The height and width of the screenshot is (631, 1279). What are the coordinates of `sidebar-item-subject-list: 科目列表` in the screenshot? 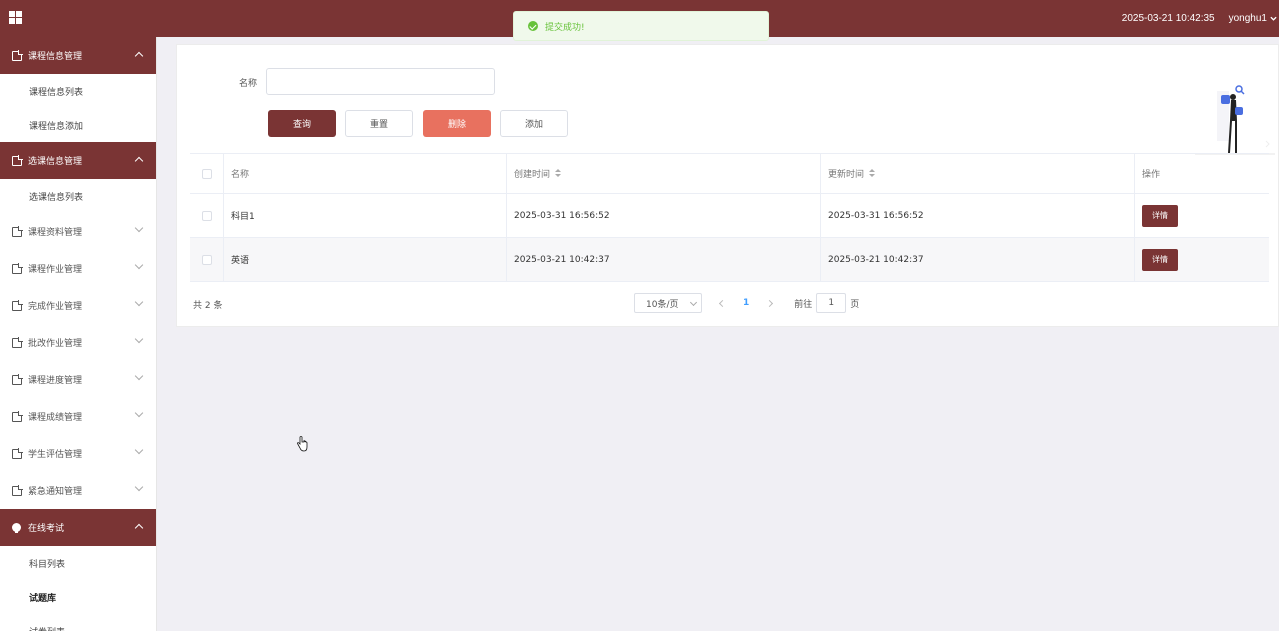 It's located at (78, 563).